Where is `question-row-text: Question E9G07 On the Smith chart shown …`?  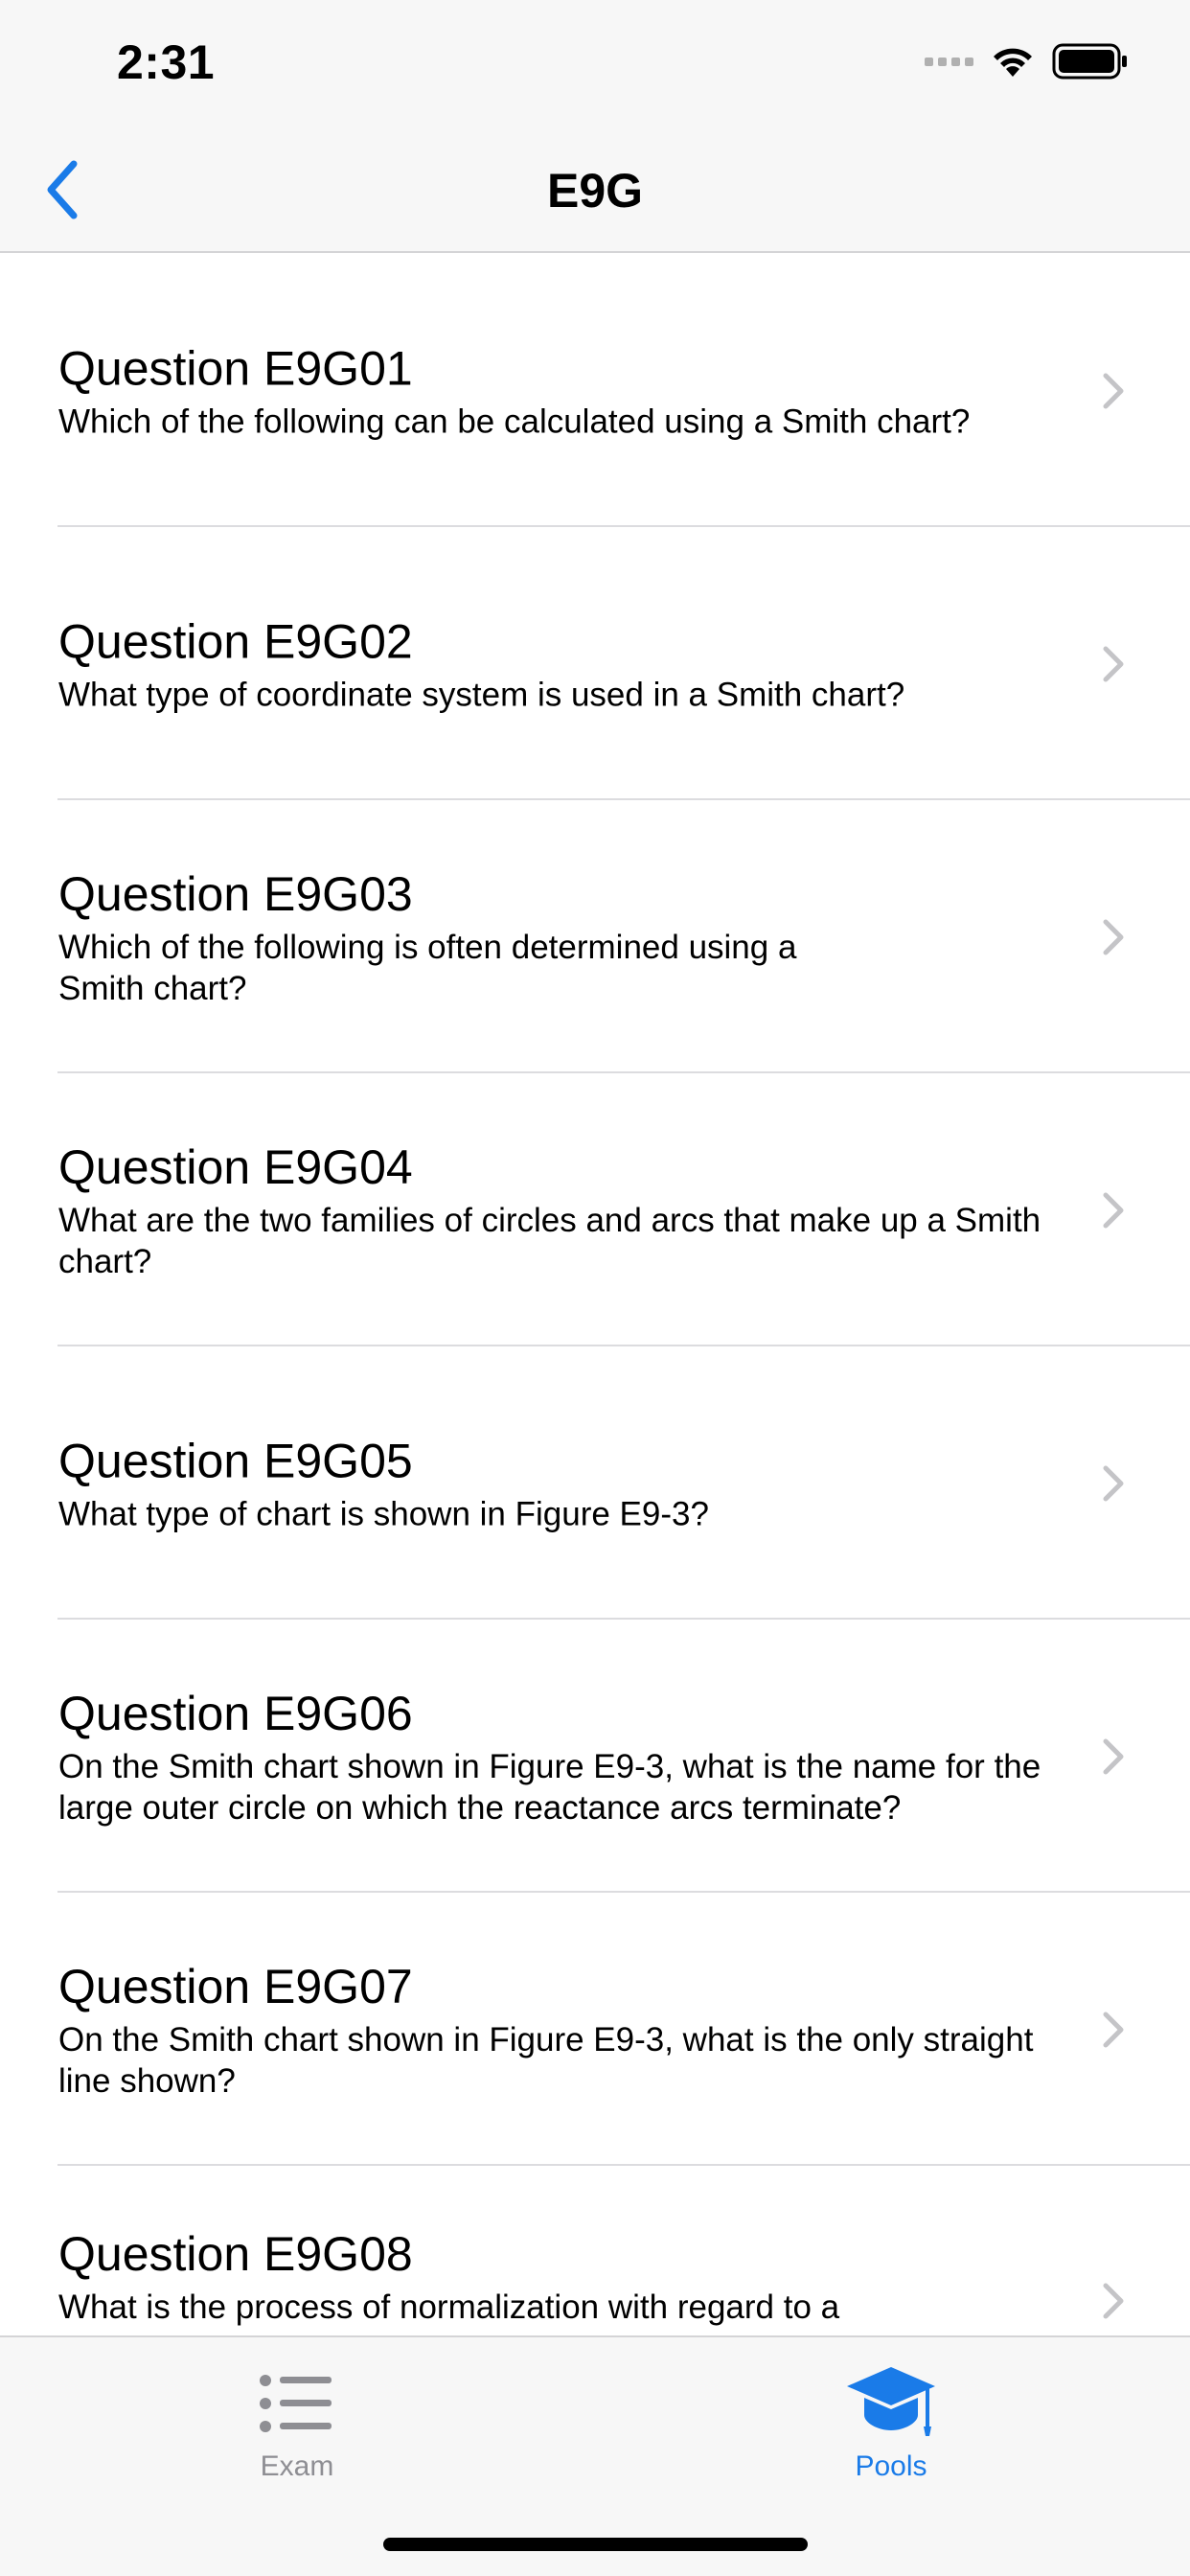
question-row-text: Question E9G07 On the Smith chart shown … is located at coordinates (567, 2030).